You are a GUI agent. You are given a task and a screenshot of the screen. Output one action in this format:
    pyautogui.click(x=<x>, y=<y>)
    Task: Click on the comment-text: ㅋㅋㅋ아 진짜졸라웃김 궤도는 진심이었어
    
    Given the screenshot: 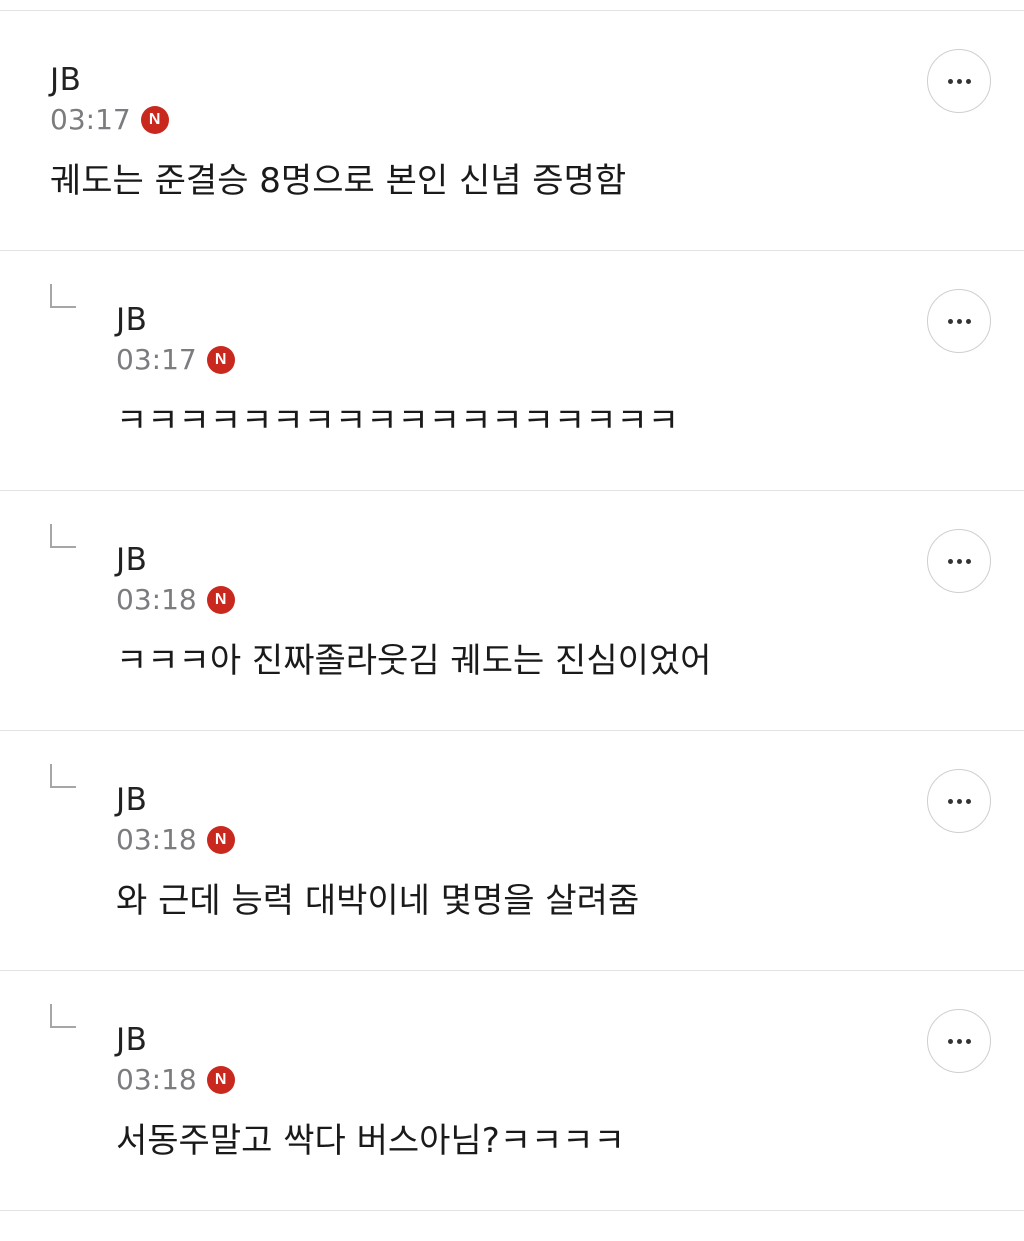 What is the action you would take?
    pyautogui.click(x=414, y=661)
    